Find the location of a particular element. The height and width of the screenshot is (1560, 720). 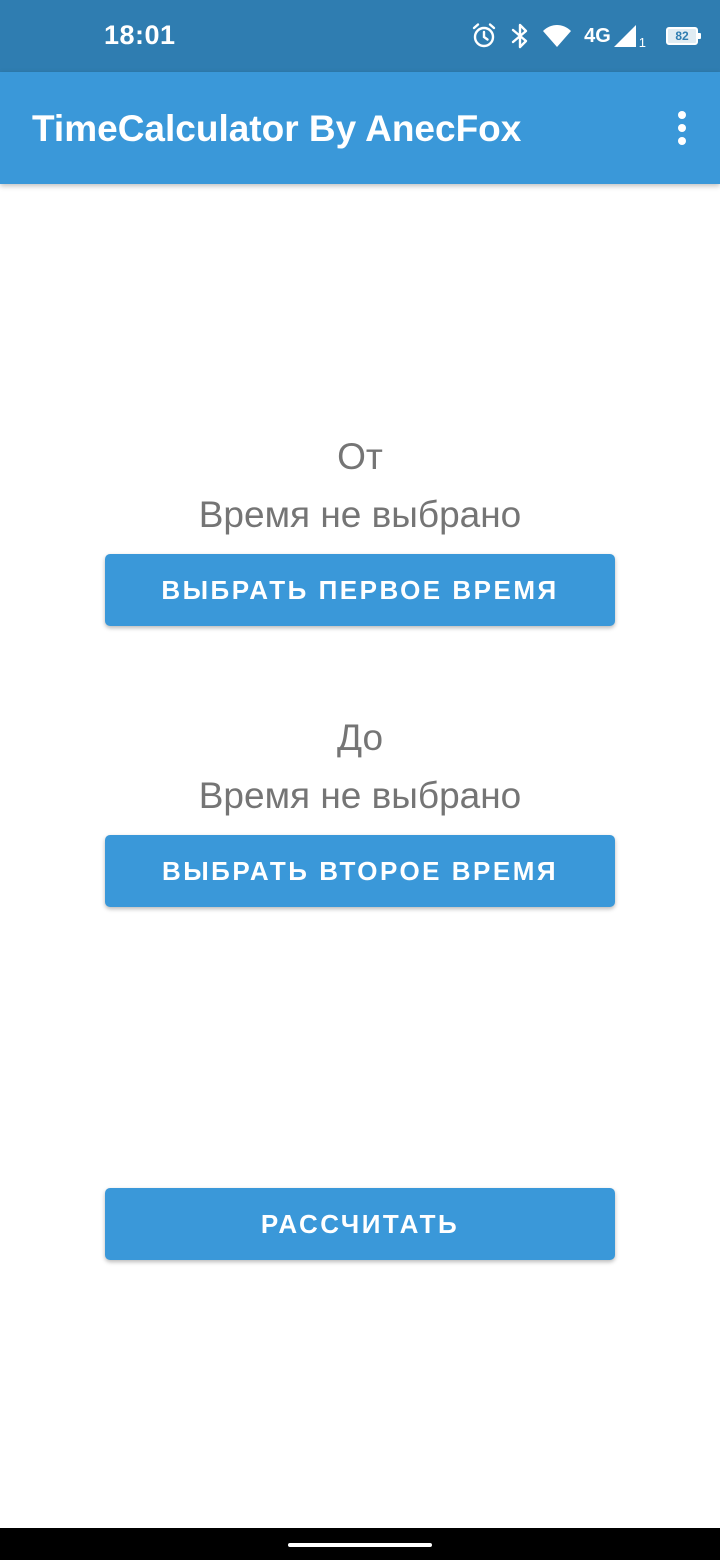

app-bar: TimeCalculator By AnecFox is located at coordinates (360, 128).